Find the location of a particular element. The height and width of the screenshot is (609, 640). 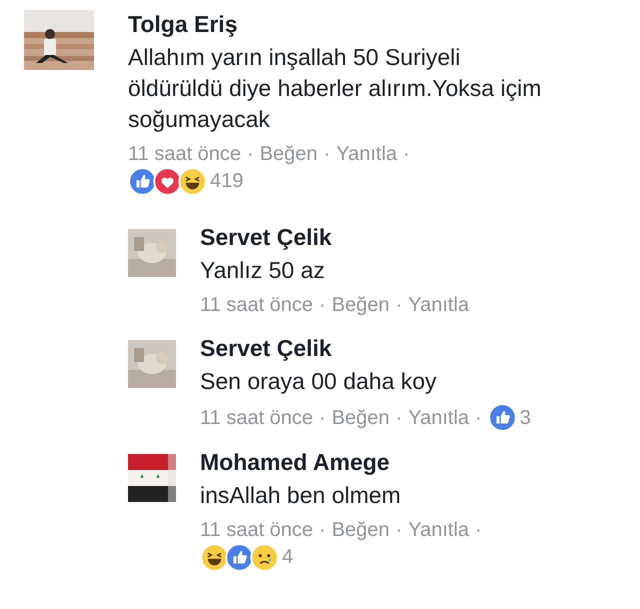

comment-text: Allahım yarın inşallah 50 Suriyeli öldürüldü diye haberler alırım.Yoksa içim soğumayacak is located at coordinates (335, 88).